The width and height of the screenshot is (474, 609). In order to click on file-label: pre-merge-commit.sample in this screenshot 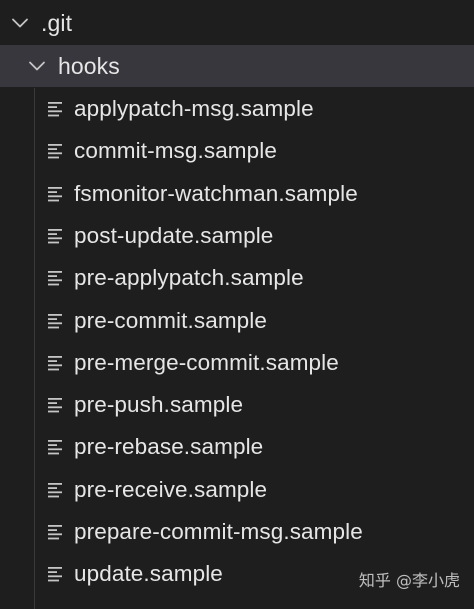, I will do `click(206, 362)`.